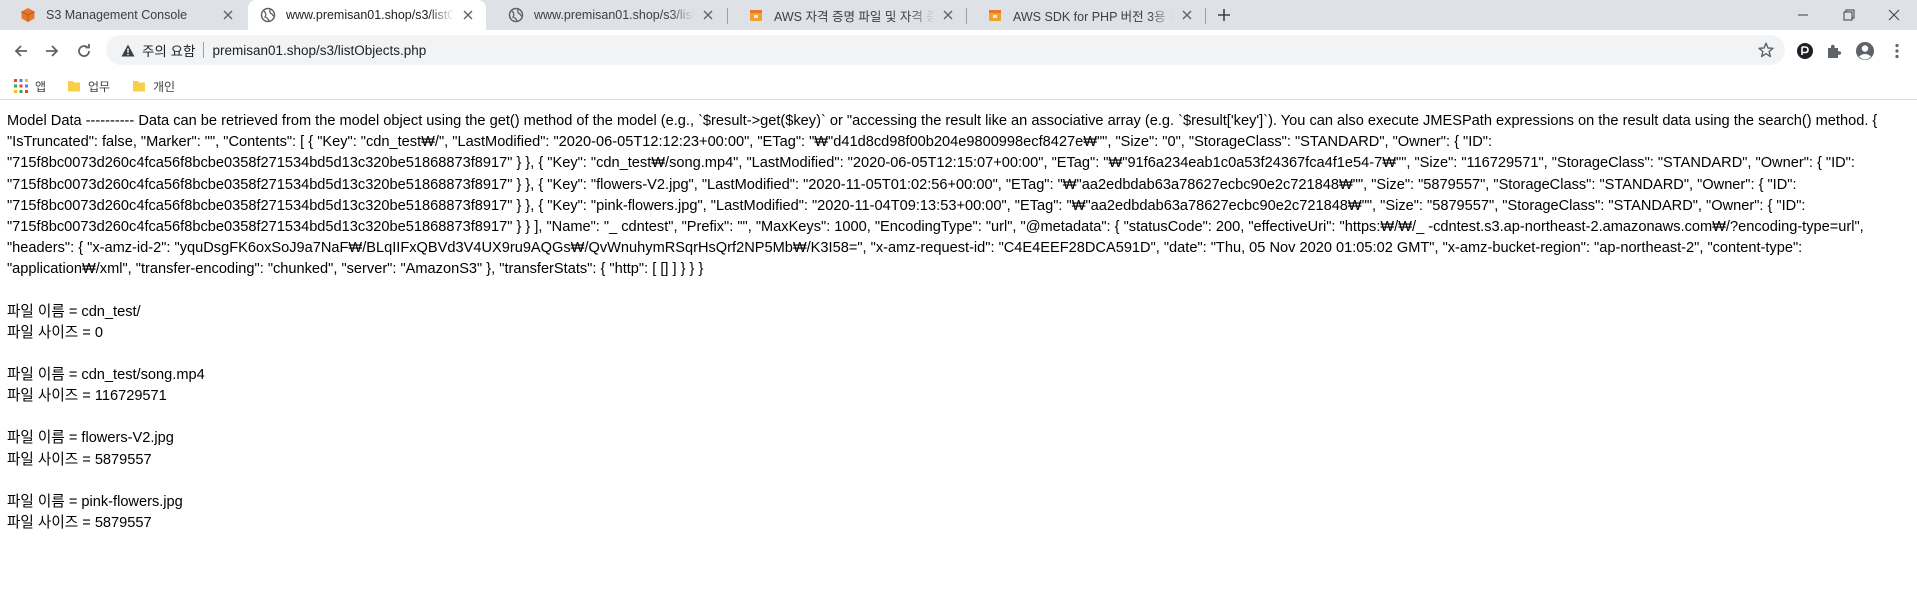 Image resolution: width=1917 pixels, height=600 pixels. Describe the element at coordinates (95, 501) in the screenshot. I see `file-name-line: 파일 이름 = pink-flowers.jpg` at that location.